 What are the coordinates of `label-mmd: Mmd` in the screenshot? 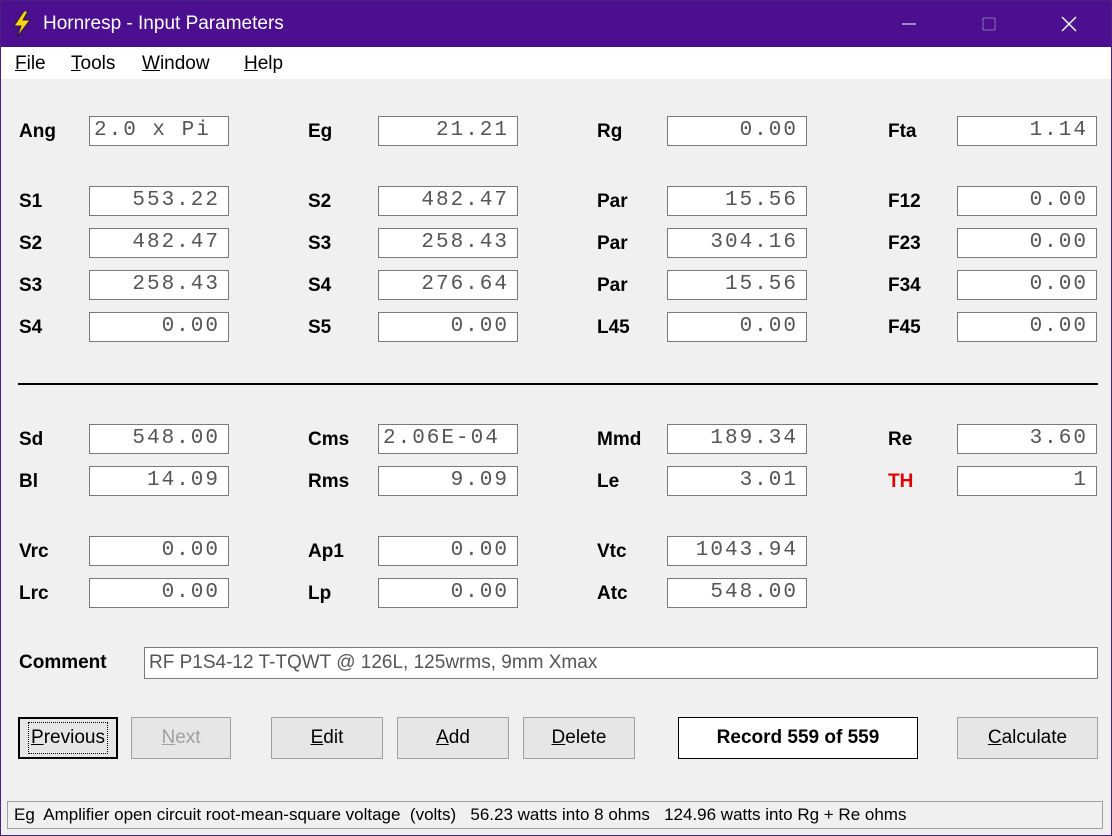 It's located at (619, 439).